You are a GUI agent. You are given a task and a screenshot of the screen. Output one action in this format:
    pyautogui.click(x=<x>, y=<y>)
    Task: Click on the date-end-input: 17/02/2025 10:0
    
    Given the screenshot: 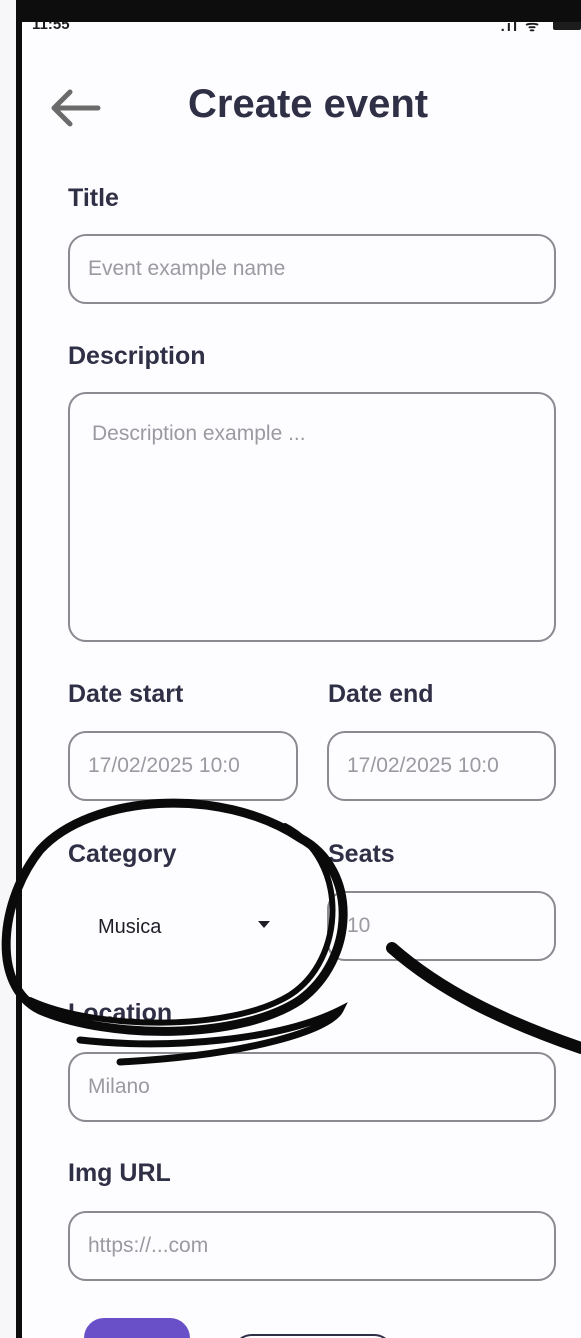 What is the action you would take?
    pyautogui.click(x=441, y=766)
    